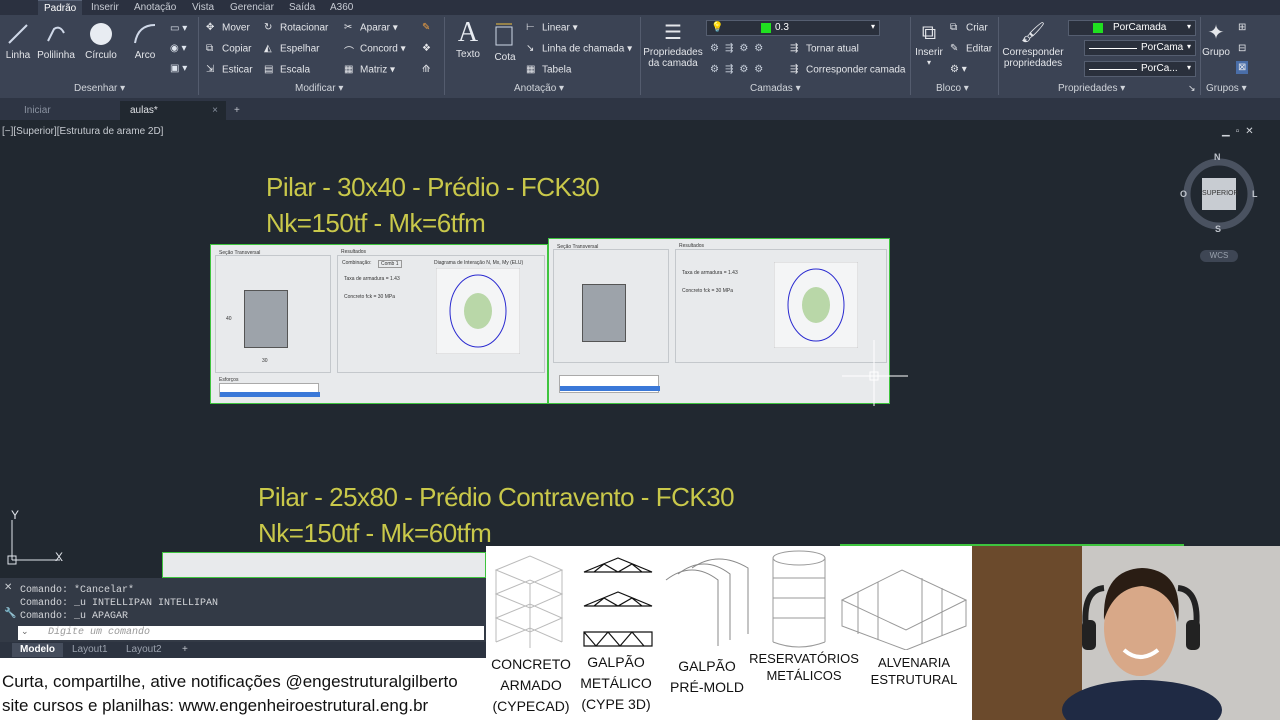 Image resolution: width=1280 pixels, height=720 pixels. Describe the element at coordinates (173, 110) in the screenshot. I see `tab-aulas: aulas* ×` at that location.